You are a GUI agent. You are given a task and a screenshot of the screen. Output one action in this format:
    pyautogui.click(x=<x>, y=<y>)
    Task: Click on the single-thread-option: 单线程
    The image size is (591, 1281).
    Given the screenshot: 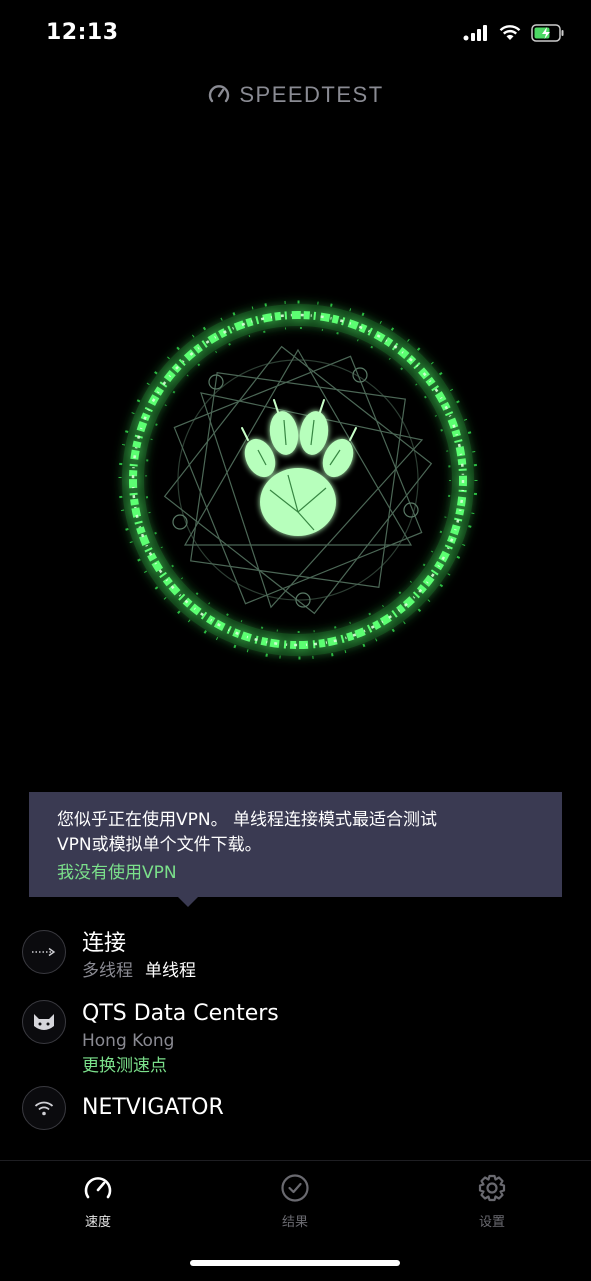 What is the action you would take?
    pyautogui.click(x=170, y=971)
    